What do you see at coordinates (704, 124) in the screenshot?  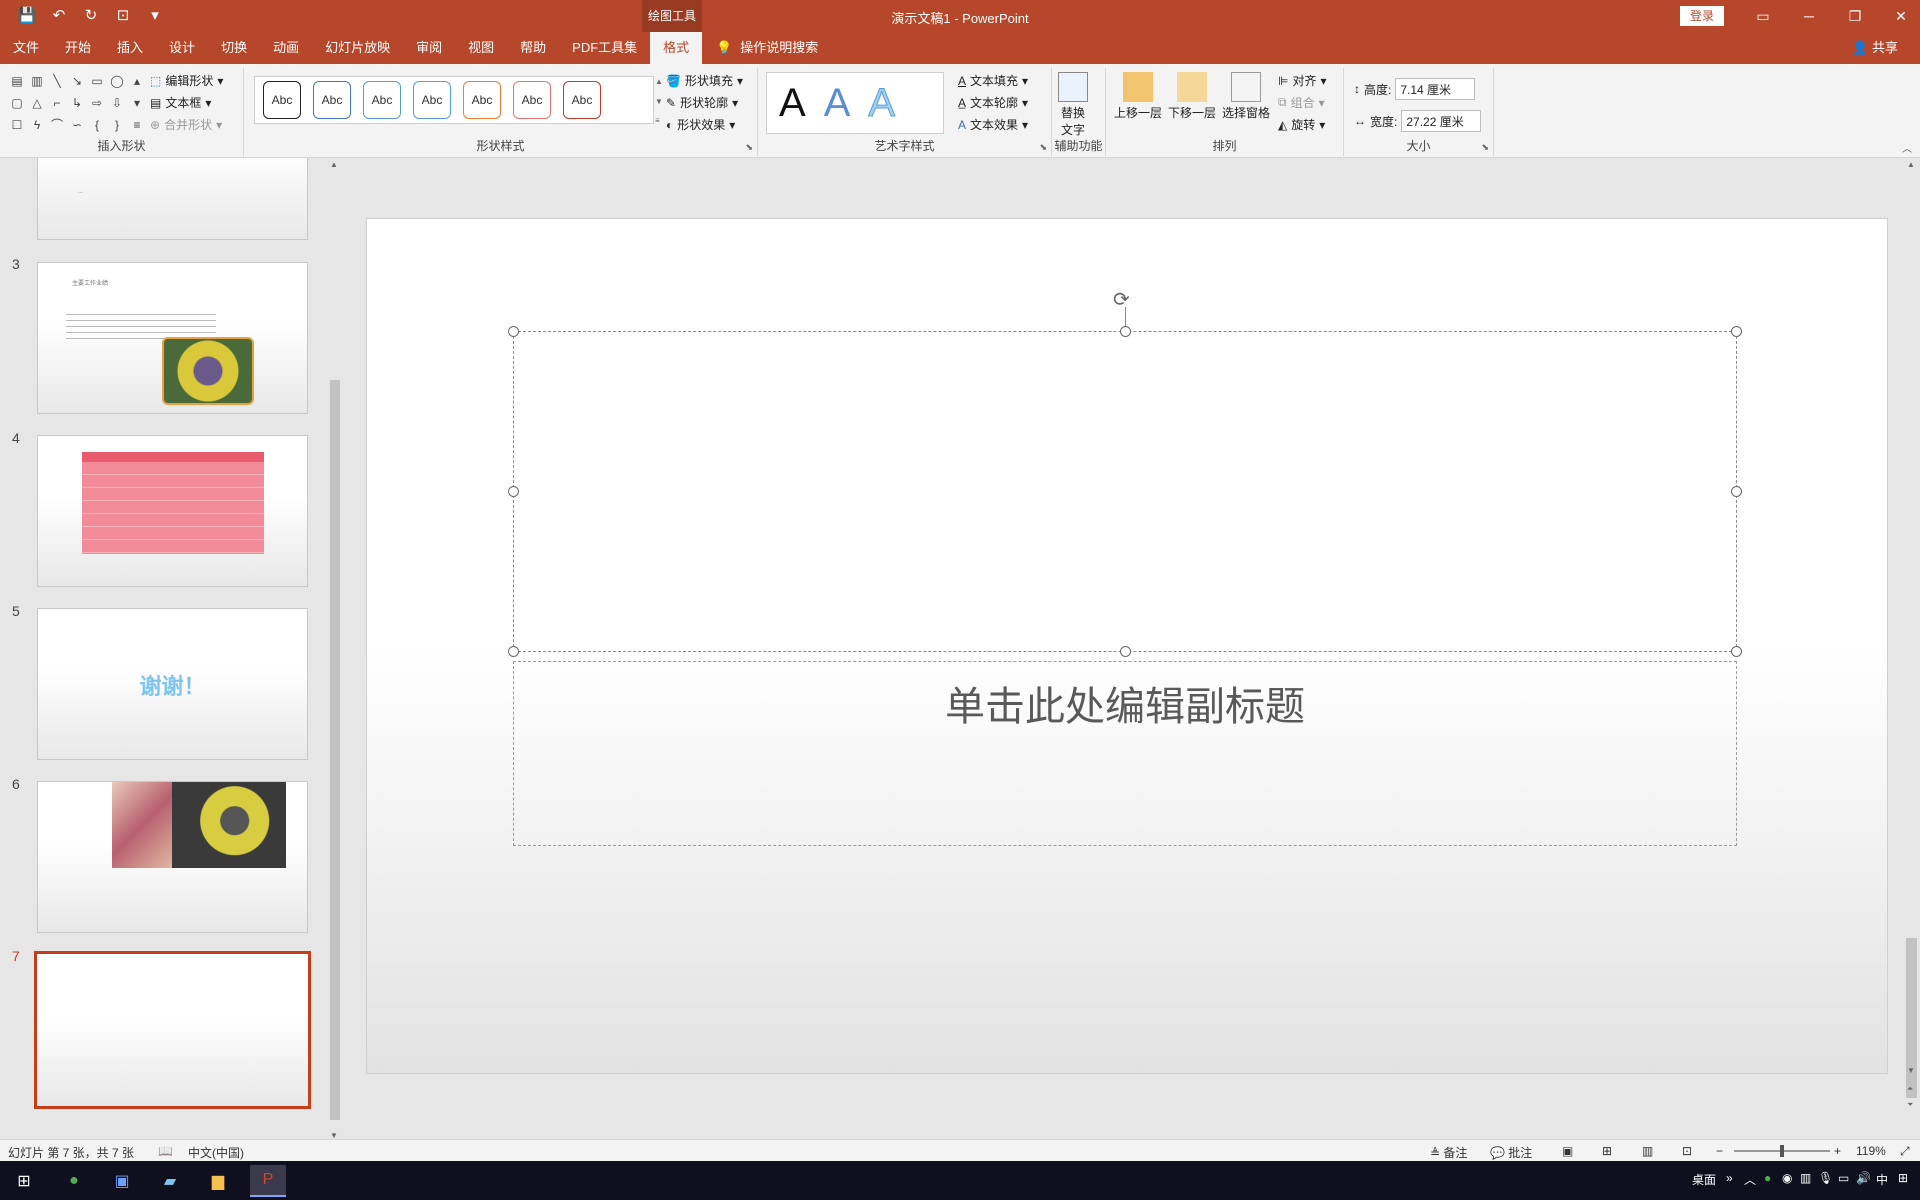 I see `shape-effects-button: ◐ 形状效果 ▾` at bounding box center [704, 124].